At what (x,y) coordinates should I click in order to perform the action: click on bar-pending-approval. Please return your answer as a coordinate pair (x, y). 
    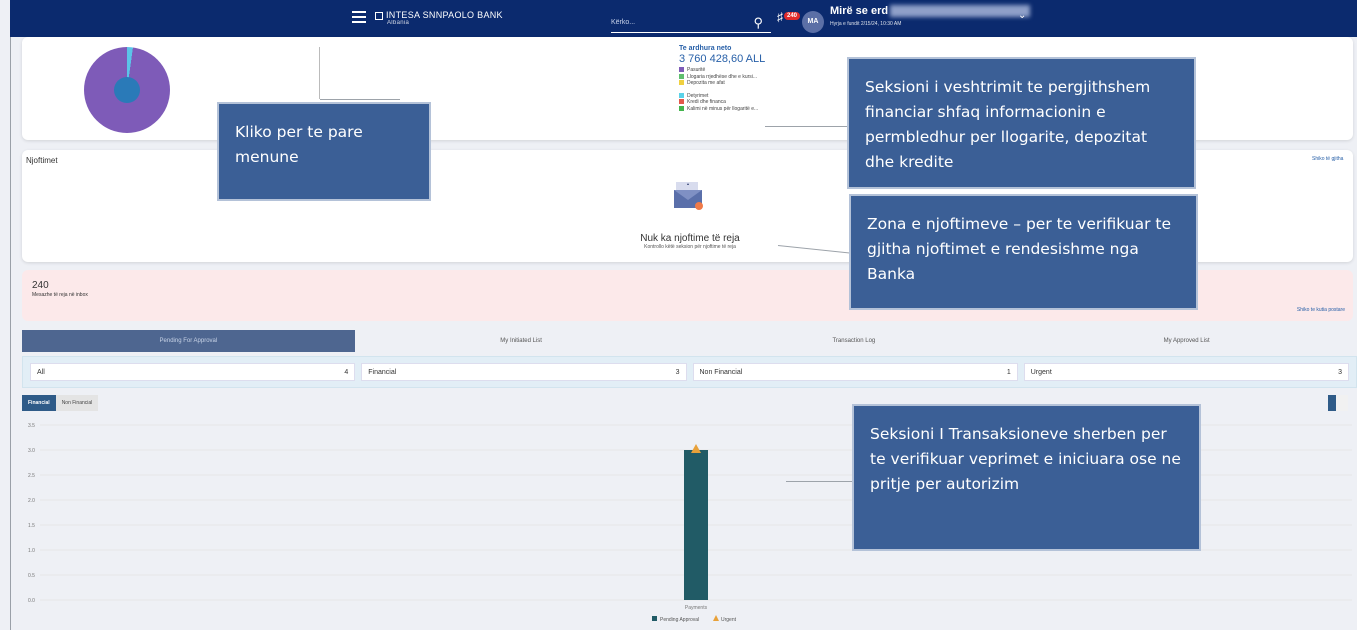
    Looking at the image, I should click on (696, 525).